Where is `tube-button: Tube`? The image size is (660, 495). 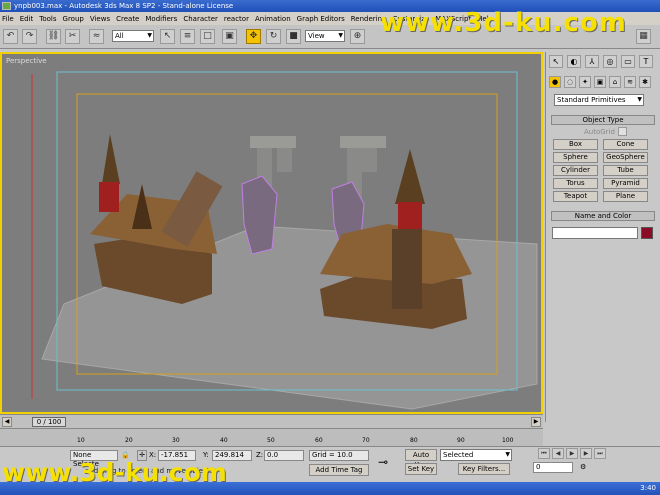 tube-button: Tube is located at coordinates (625, 170).